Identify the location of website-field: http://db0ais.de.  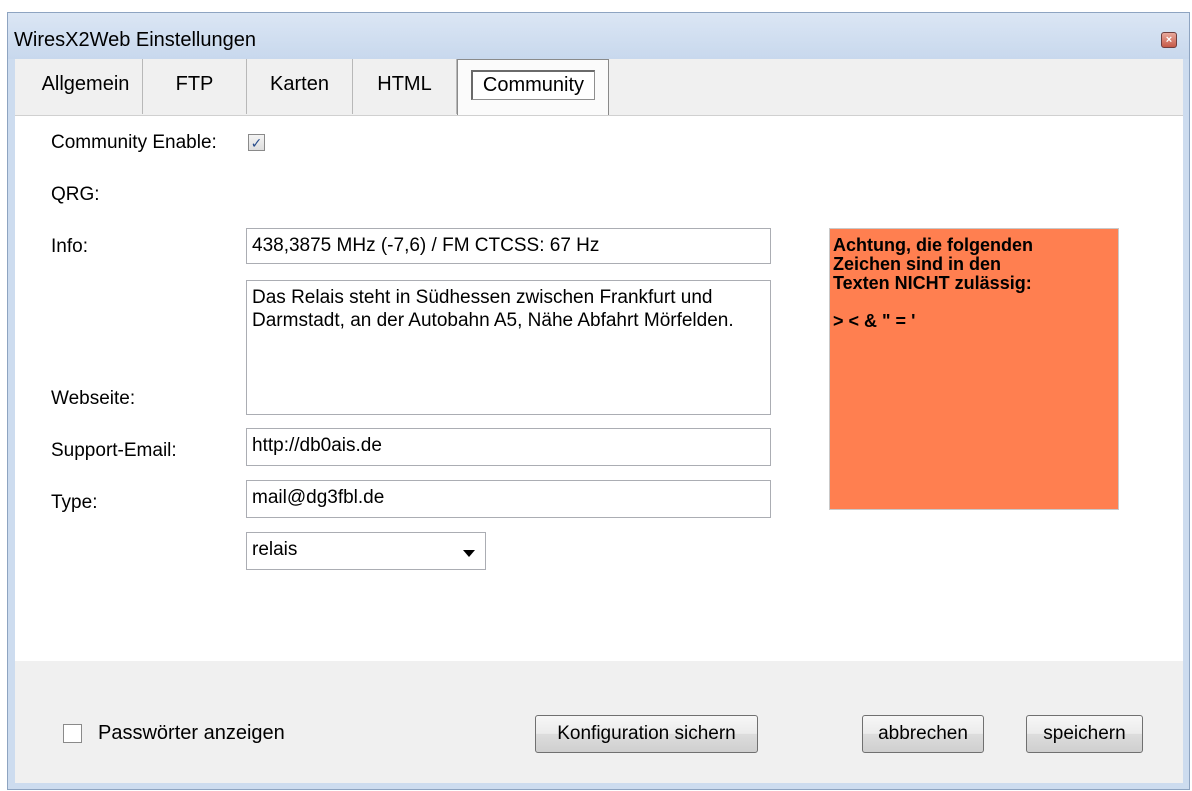
(508, 447).